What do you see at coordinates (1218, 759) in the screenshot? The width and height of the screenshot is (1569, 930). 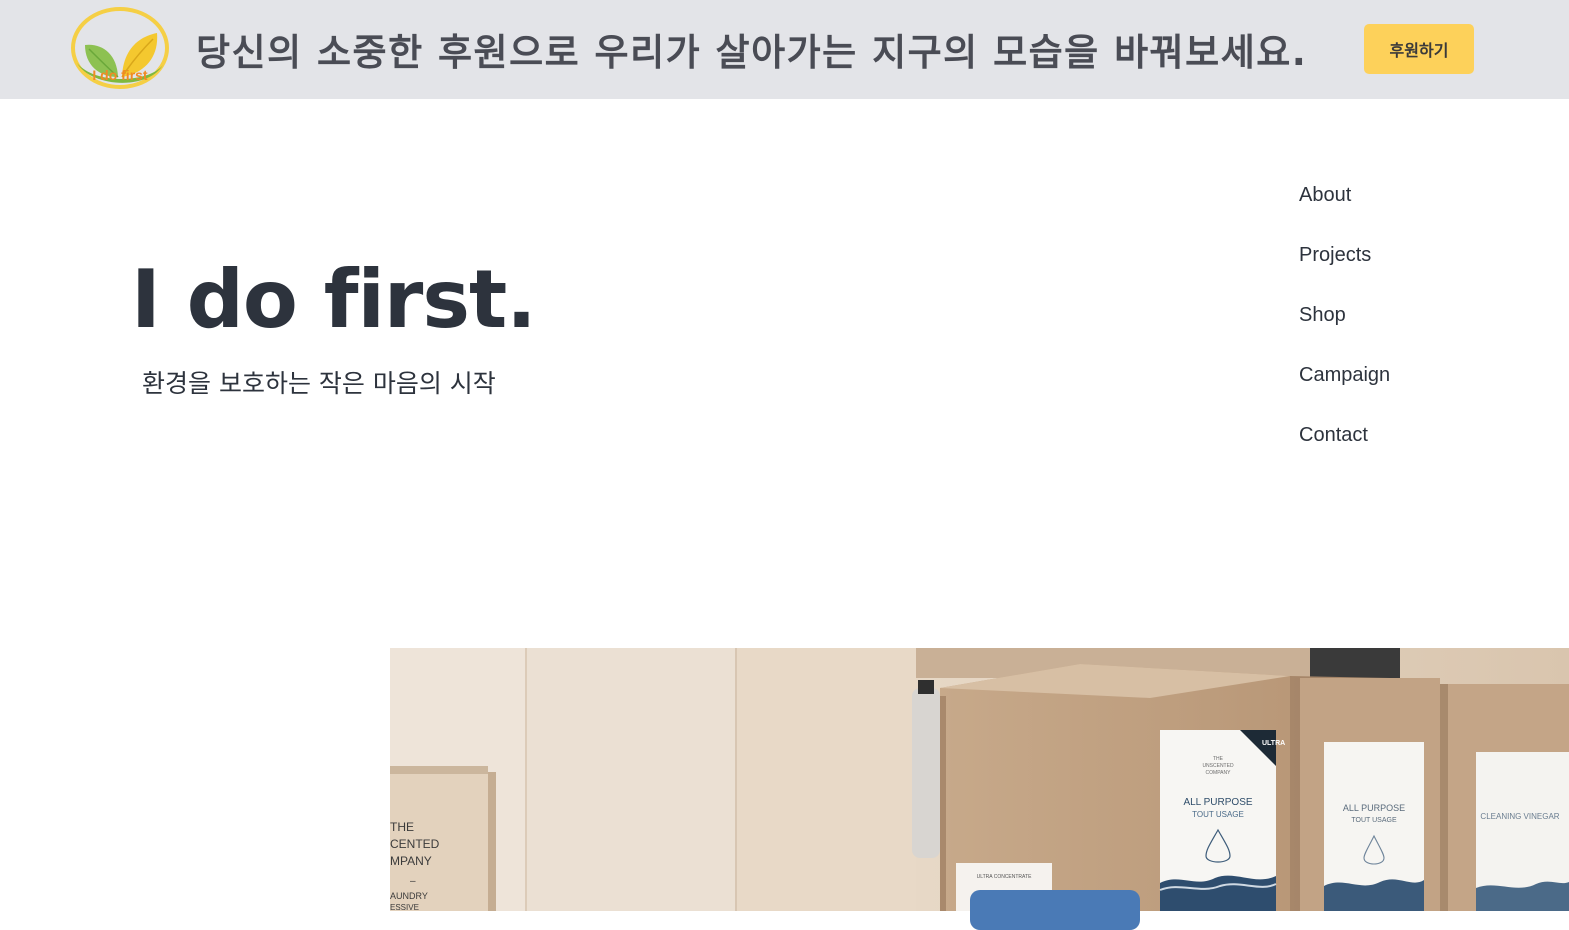 I see `box1-brand-line1: THE` at bounding box center [1218, 759].